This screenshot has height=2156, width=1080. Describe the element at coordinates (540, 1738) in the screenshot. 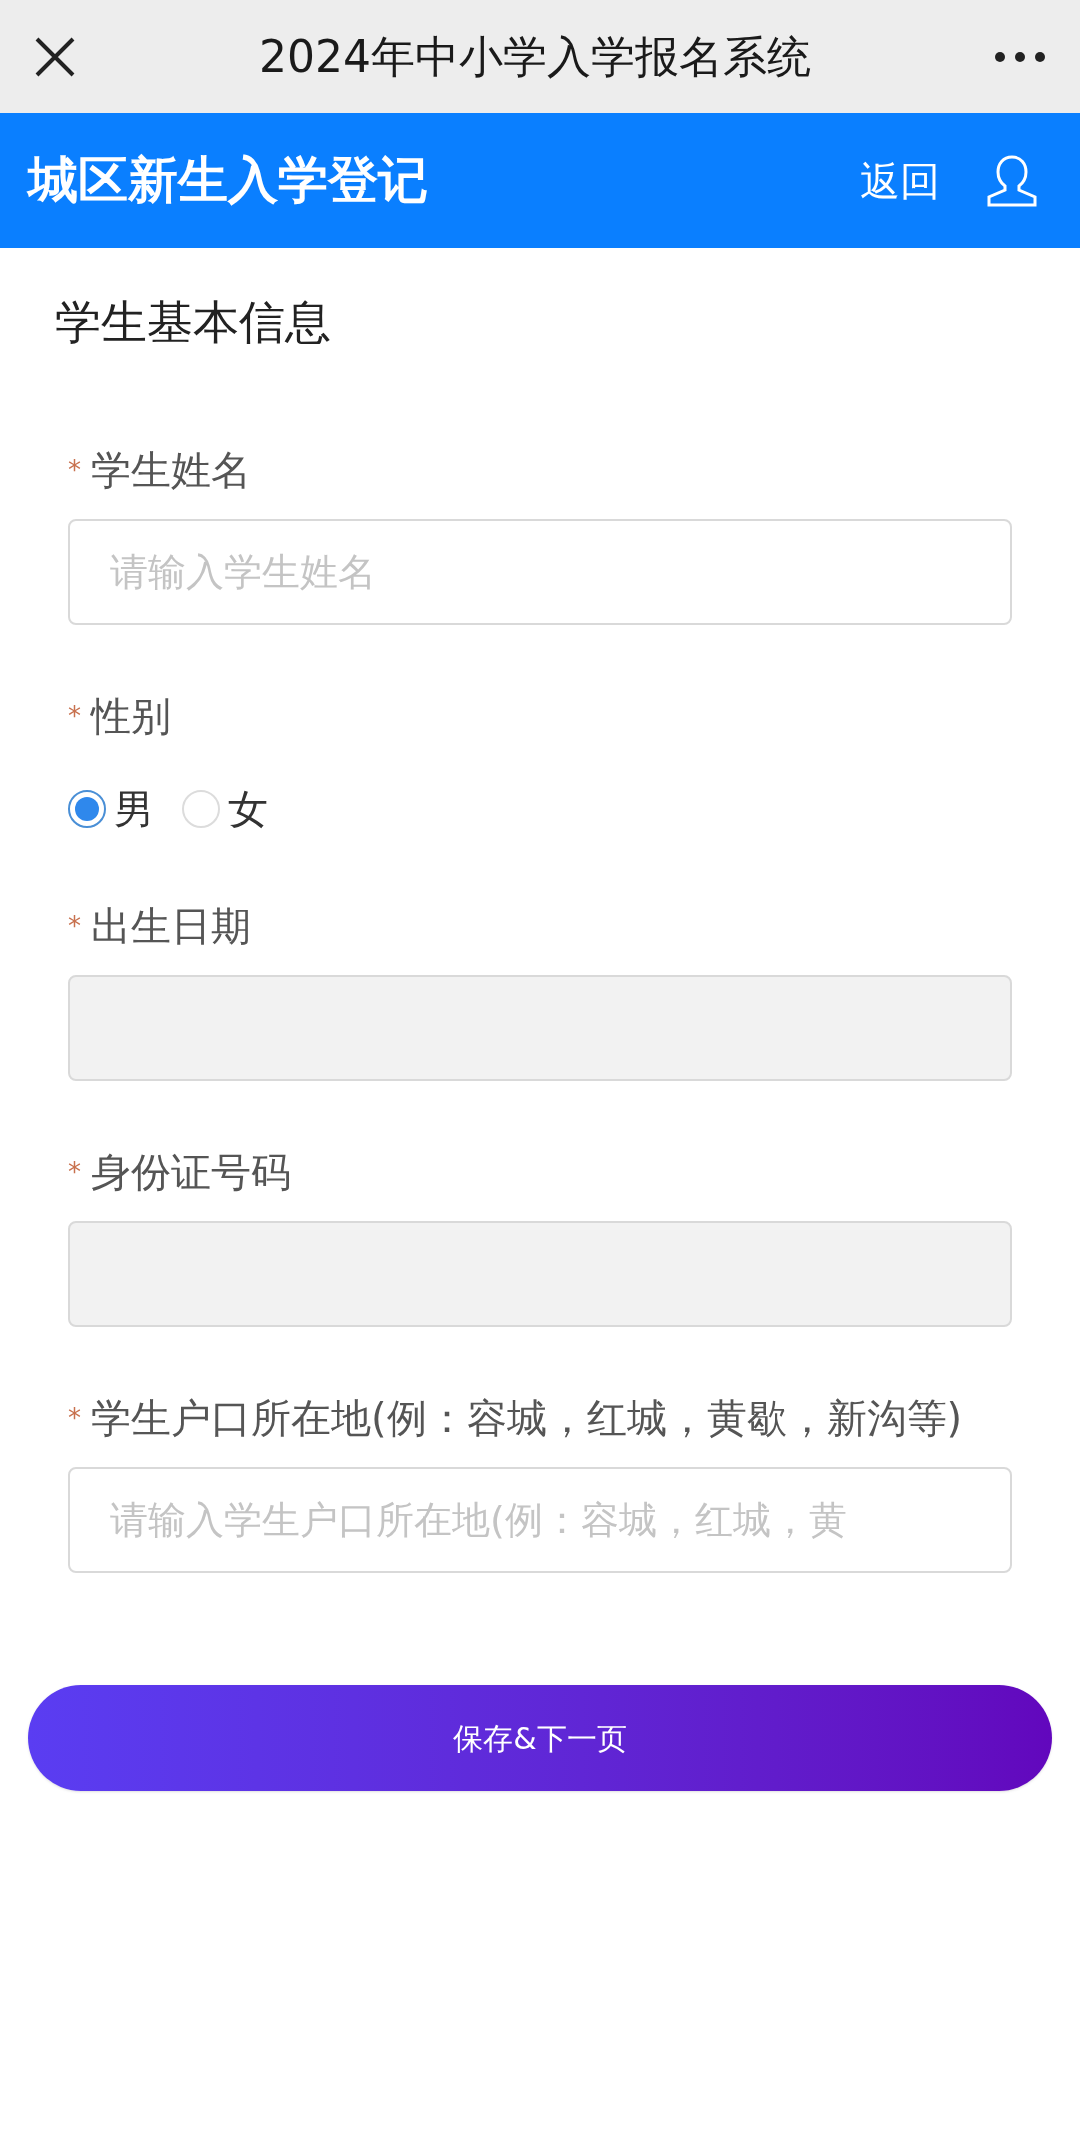

I see `save-next-button: 保存&下一页` at that location.